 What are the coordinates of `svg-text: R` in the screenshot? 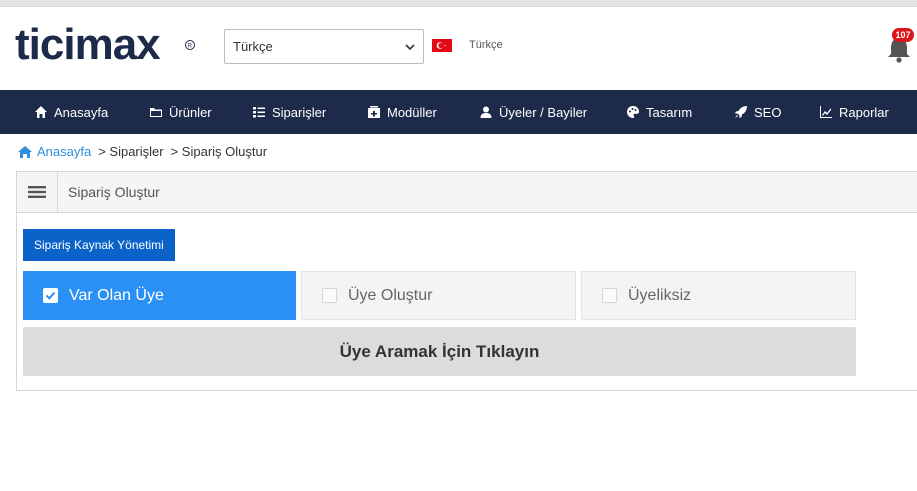 It's located at (190, 47).